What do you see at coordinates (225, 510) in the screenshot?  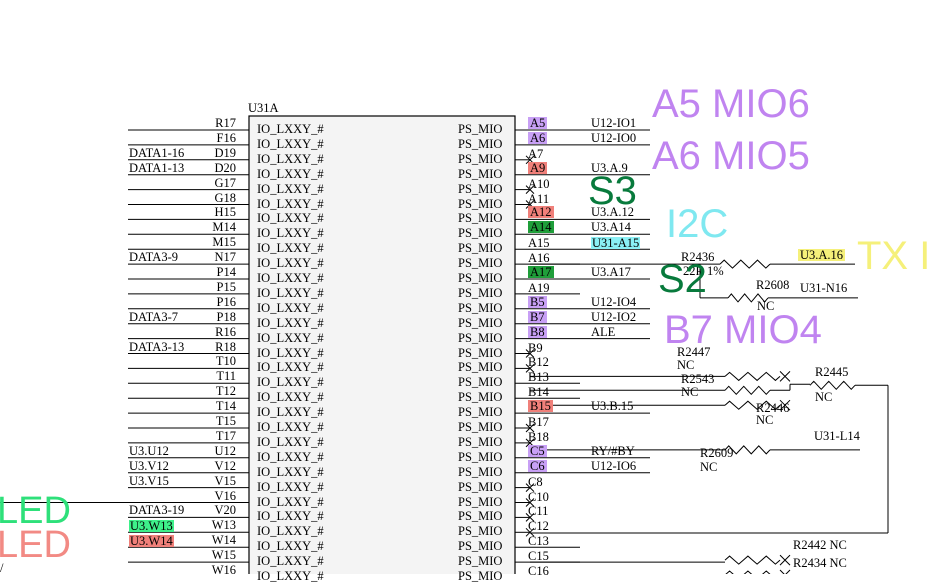 I see `left-pin-number: V20` at bounding box center [225, 510].